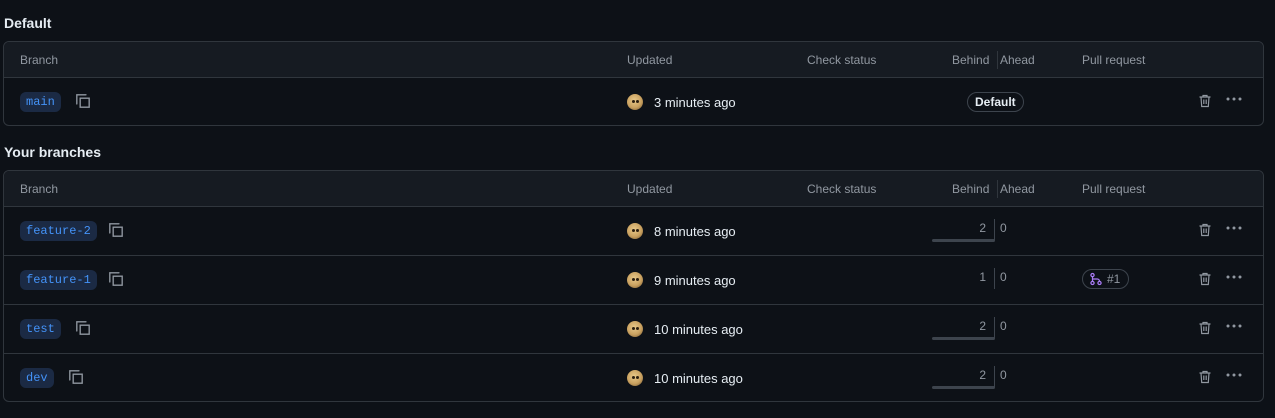  What do you see at coordinates (982, 277) in the screenshot?
I see `behind-count: 1` at bounding box center [982, 277].